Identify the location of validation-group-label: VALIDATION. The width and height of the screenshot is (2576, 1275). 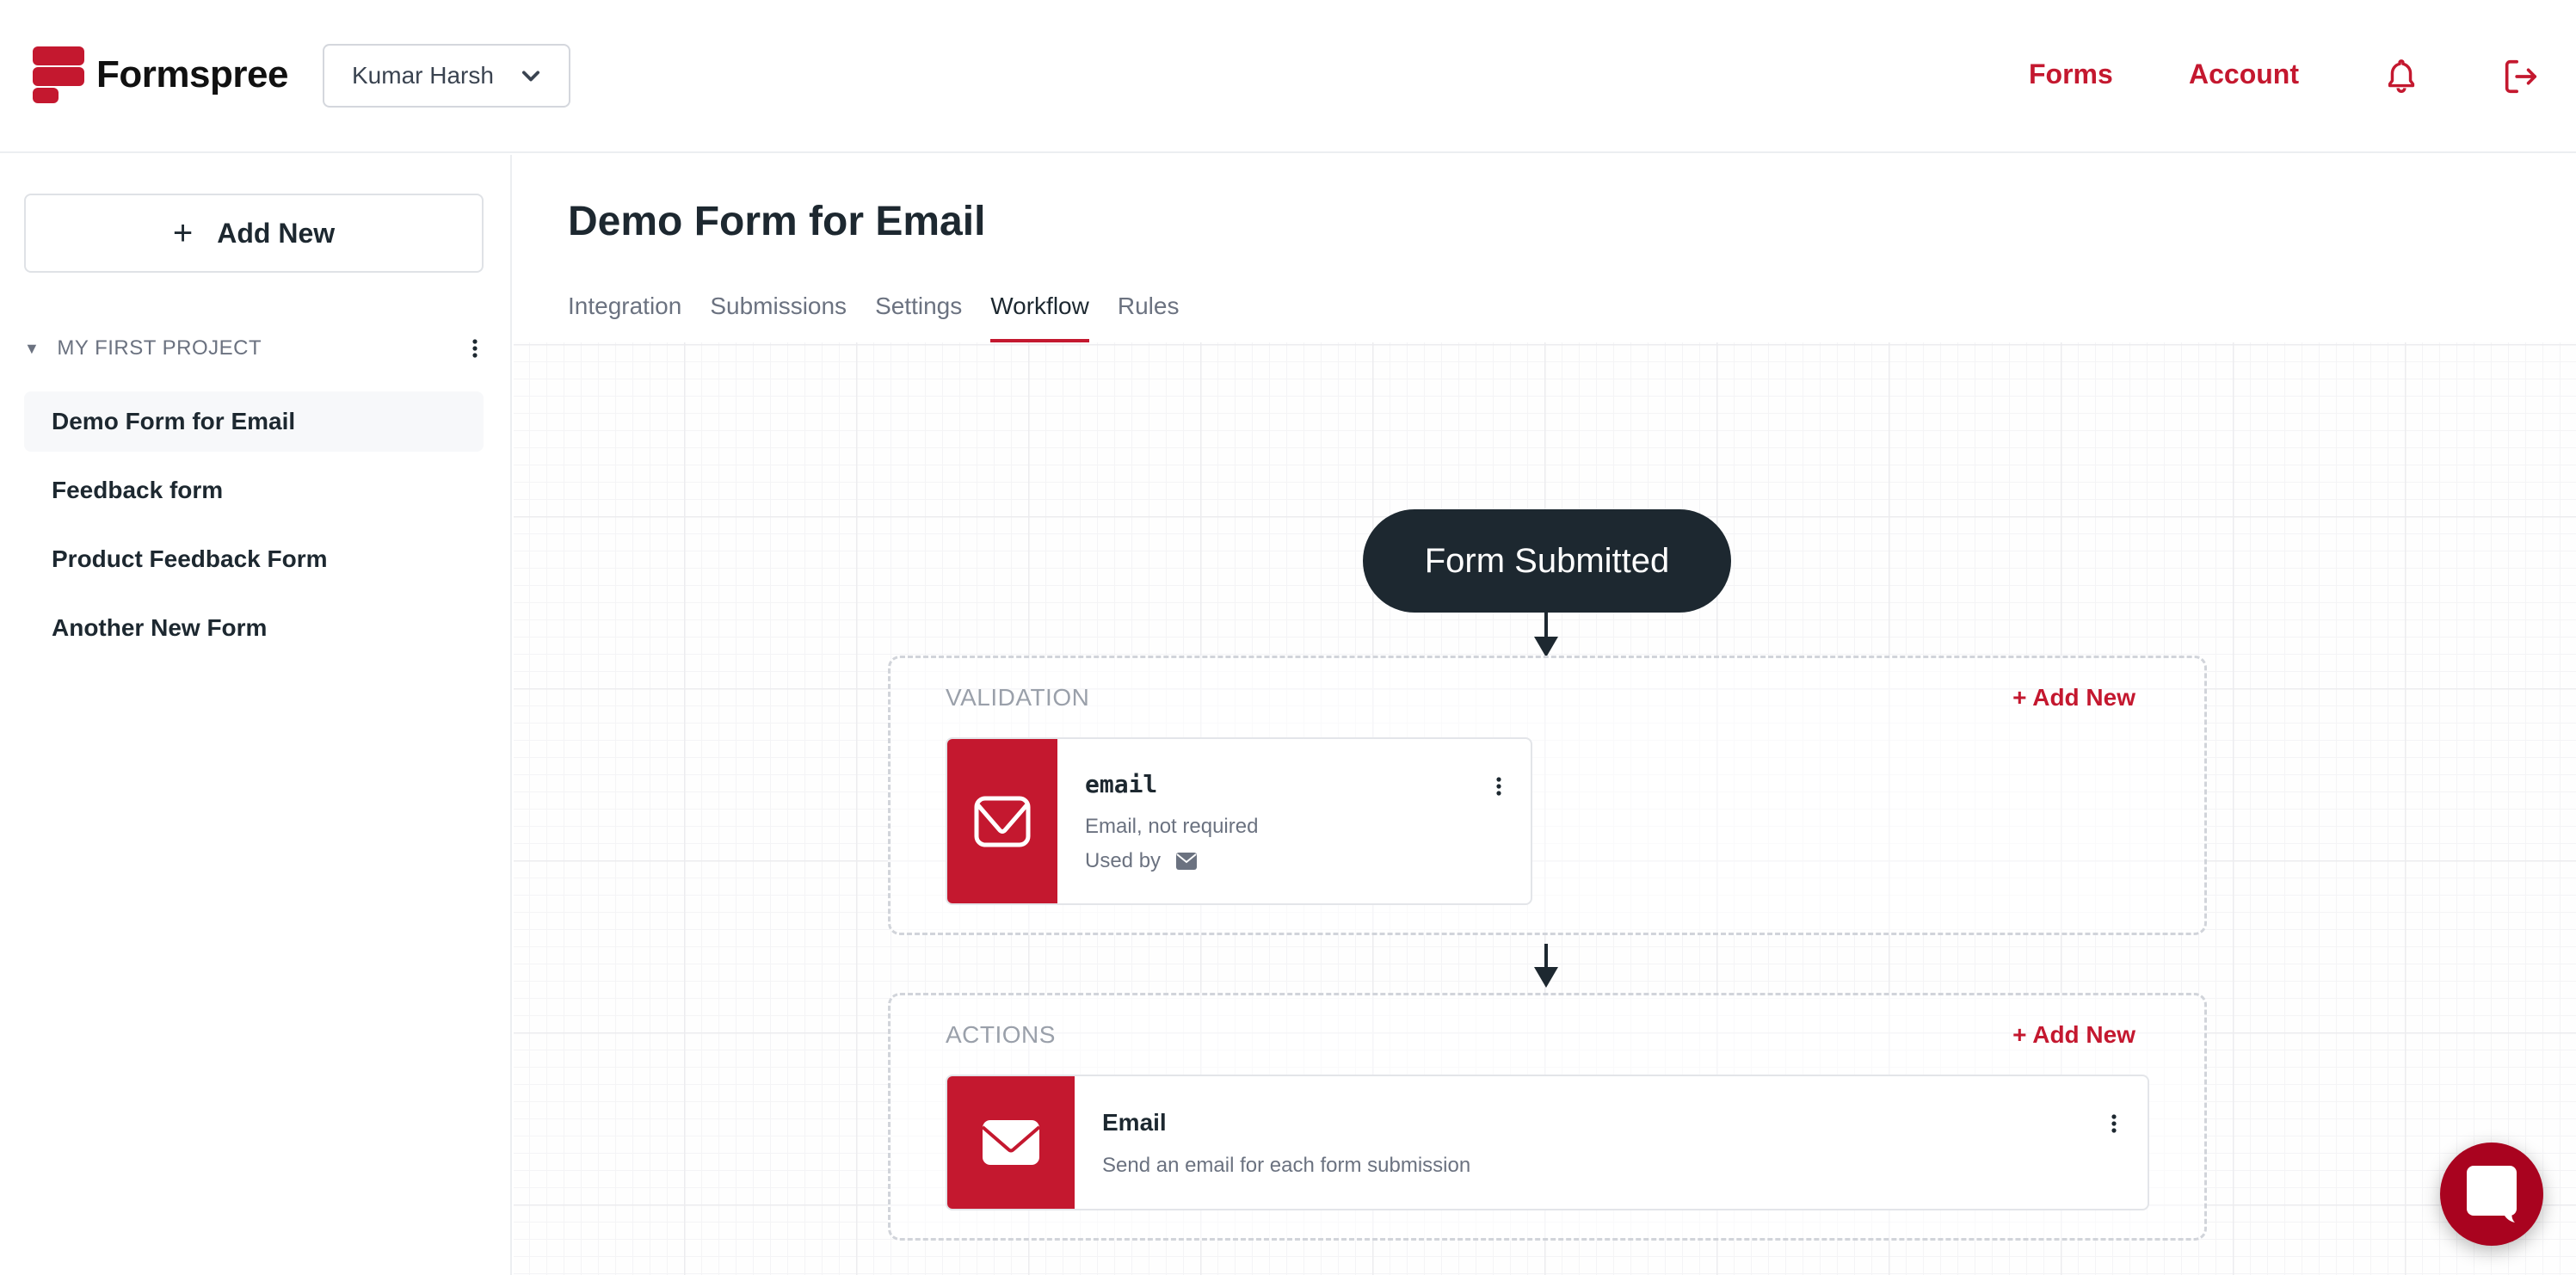
(1018, 697).